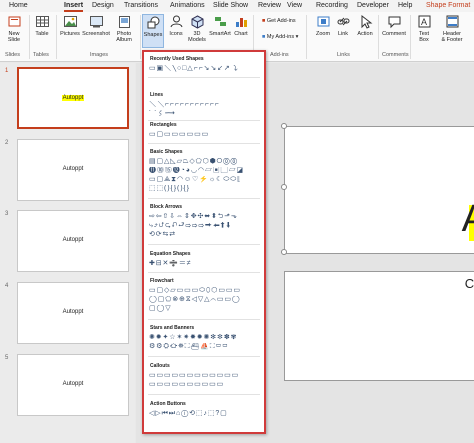 Image resolution: width=474 pixels, height=443 pixels. What do you see at coordinates (162, 281) in the screenshot?
I see `category-flowchart: Flowchart` at bounding box center [162, 281].